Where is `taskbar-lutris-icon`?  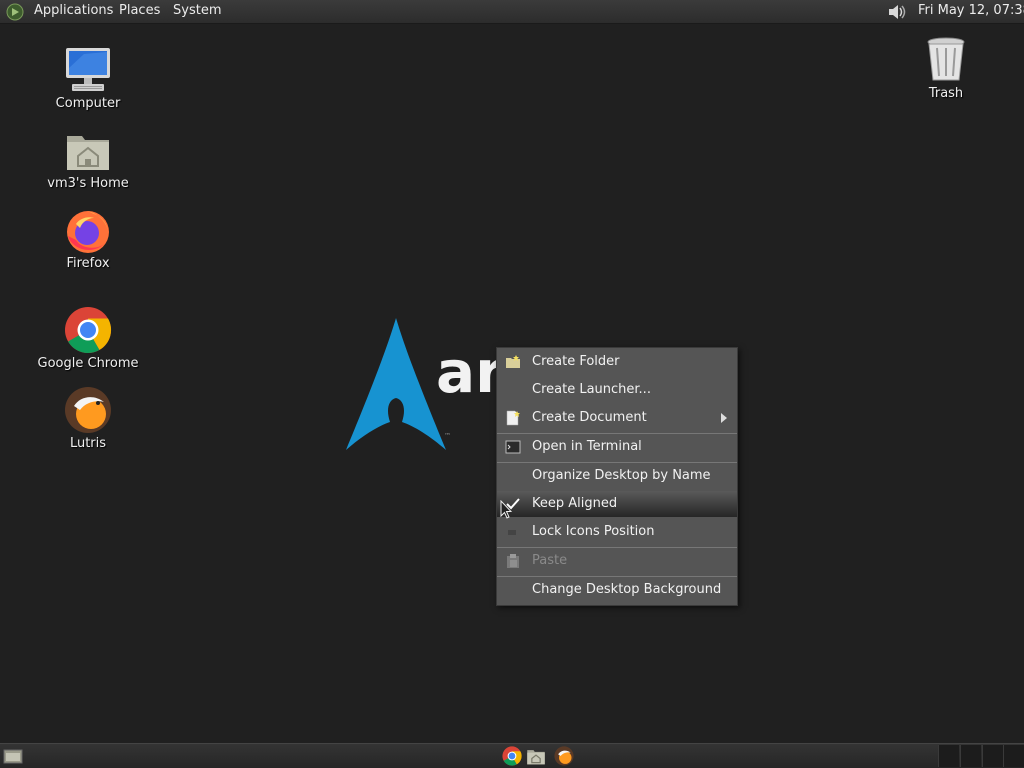 taskbar-lutris-icon is located at coordinates (564, 756).